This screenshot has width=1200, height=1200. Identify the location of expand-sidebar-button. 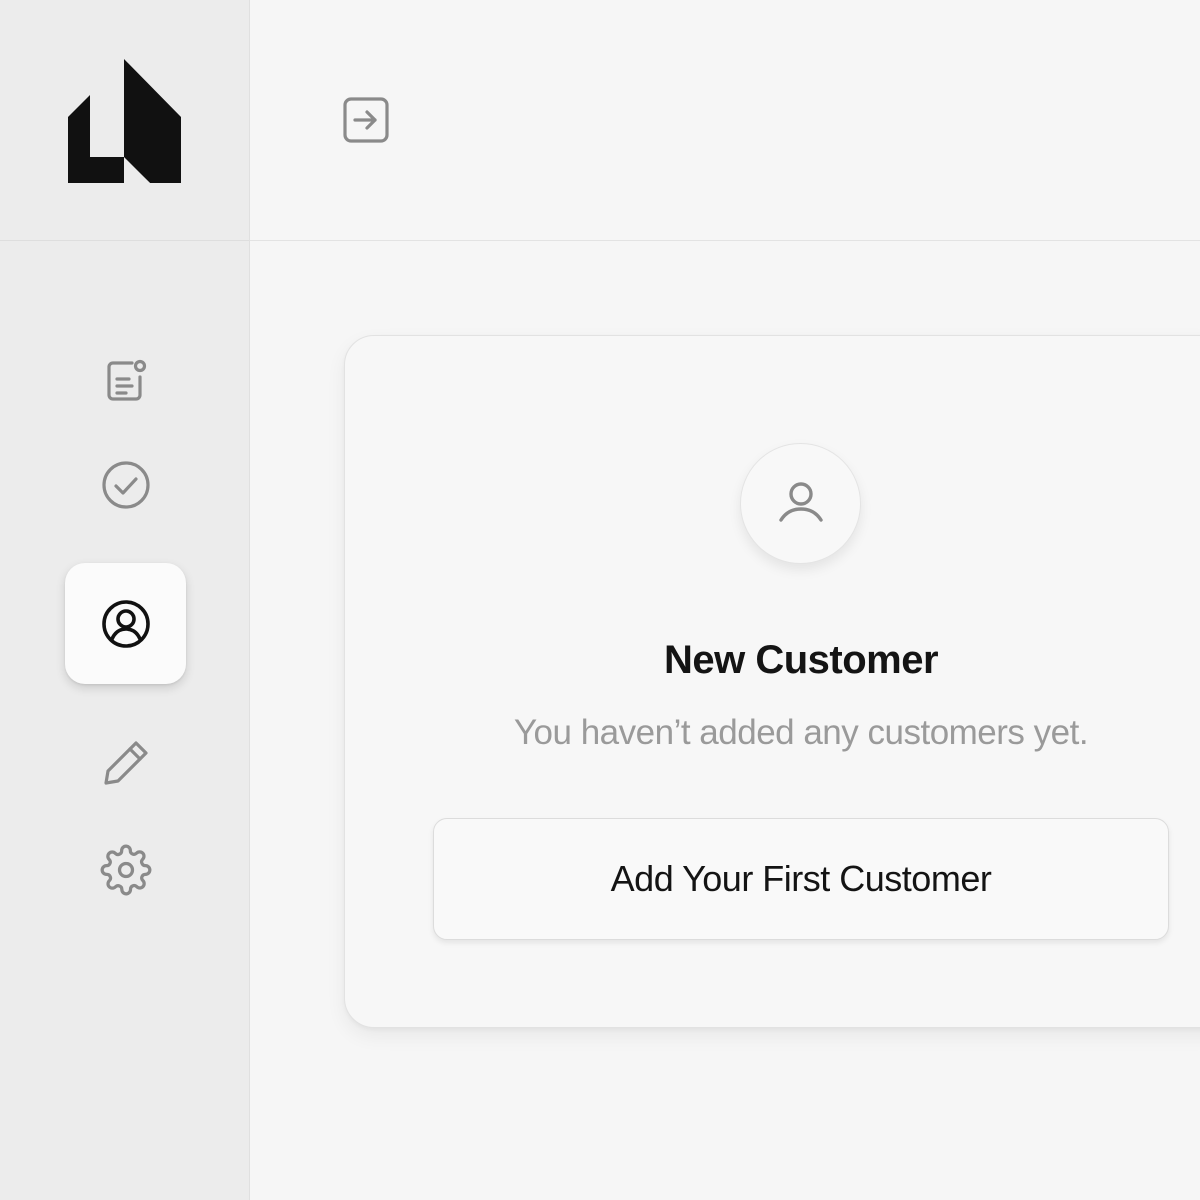
(366, 120).